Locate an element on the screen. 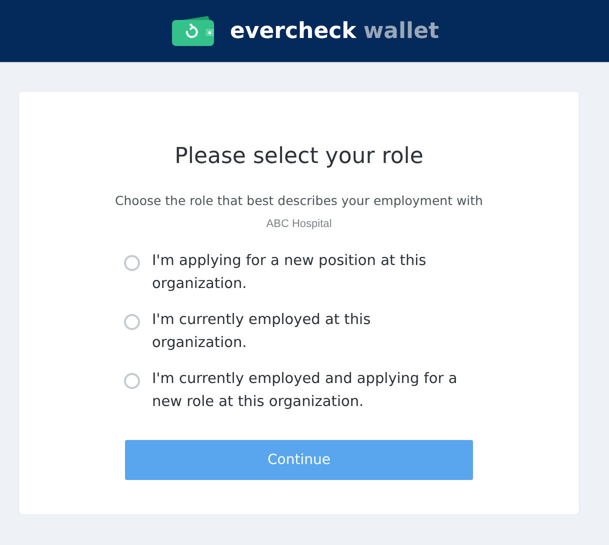 Image resolution: width=609 pixels, height=545 pixels. option-label: I'm currently employed and applying for a new role at this organization. is located at coordinates (307, 391).